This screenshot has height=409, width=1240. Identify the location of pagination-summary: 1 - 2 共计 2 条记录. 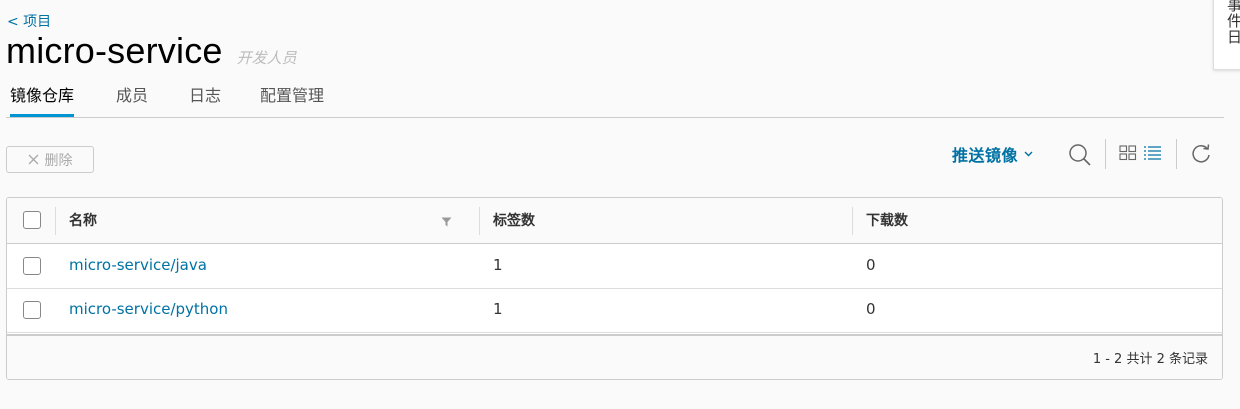
(1150, 359).